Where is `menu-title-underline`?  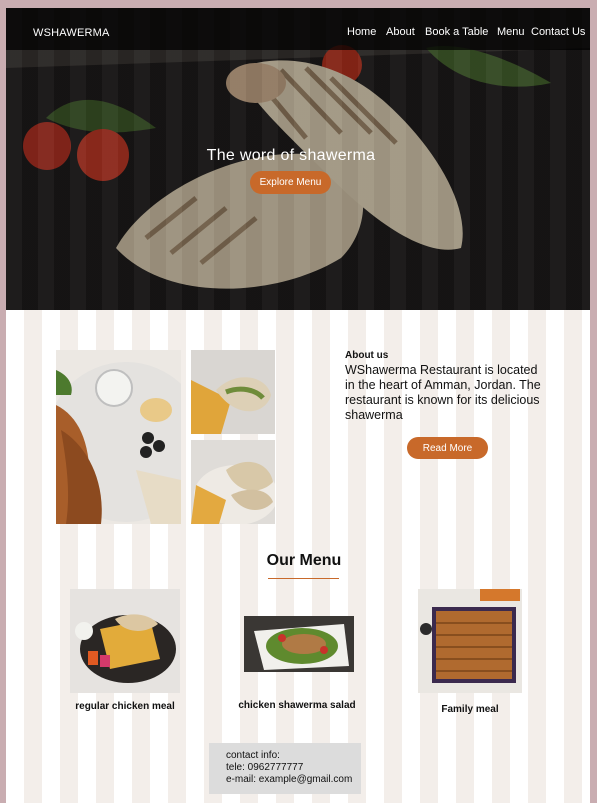
menu-title-underline is located at coordinates (303, 578).